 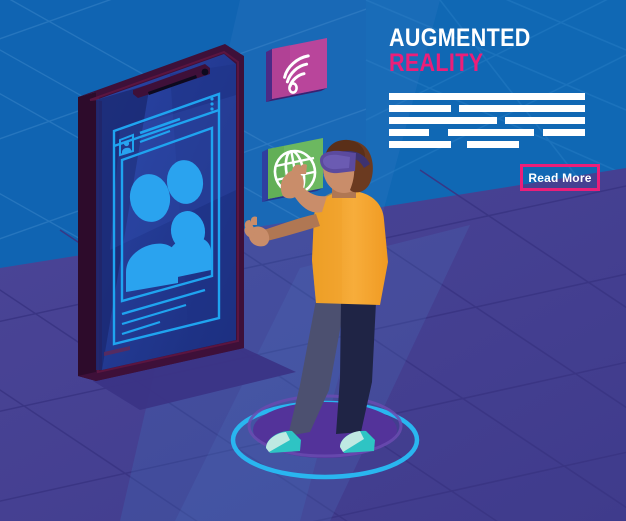 I want to click on globe-card-side, so click(x=265, y=175).